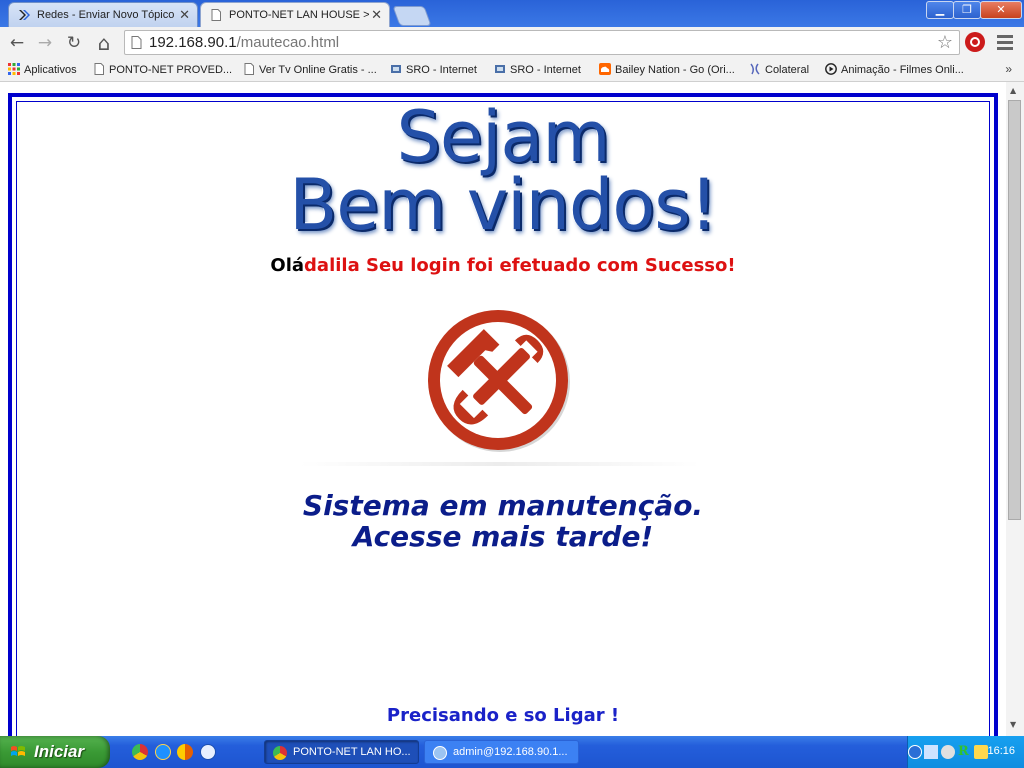 This screenshot has width=1024, height=768. What do you see at coordinates (216, 15) in the screenshot?
I see `page-favicon-icon` at bounding box center [216, 15].